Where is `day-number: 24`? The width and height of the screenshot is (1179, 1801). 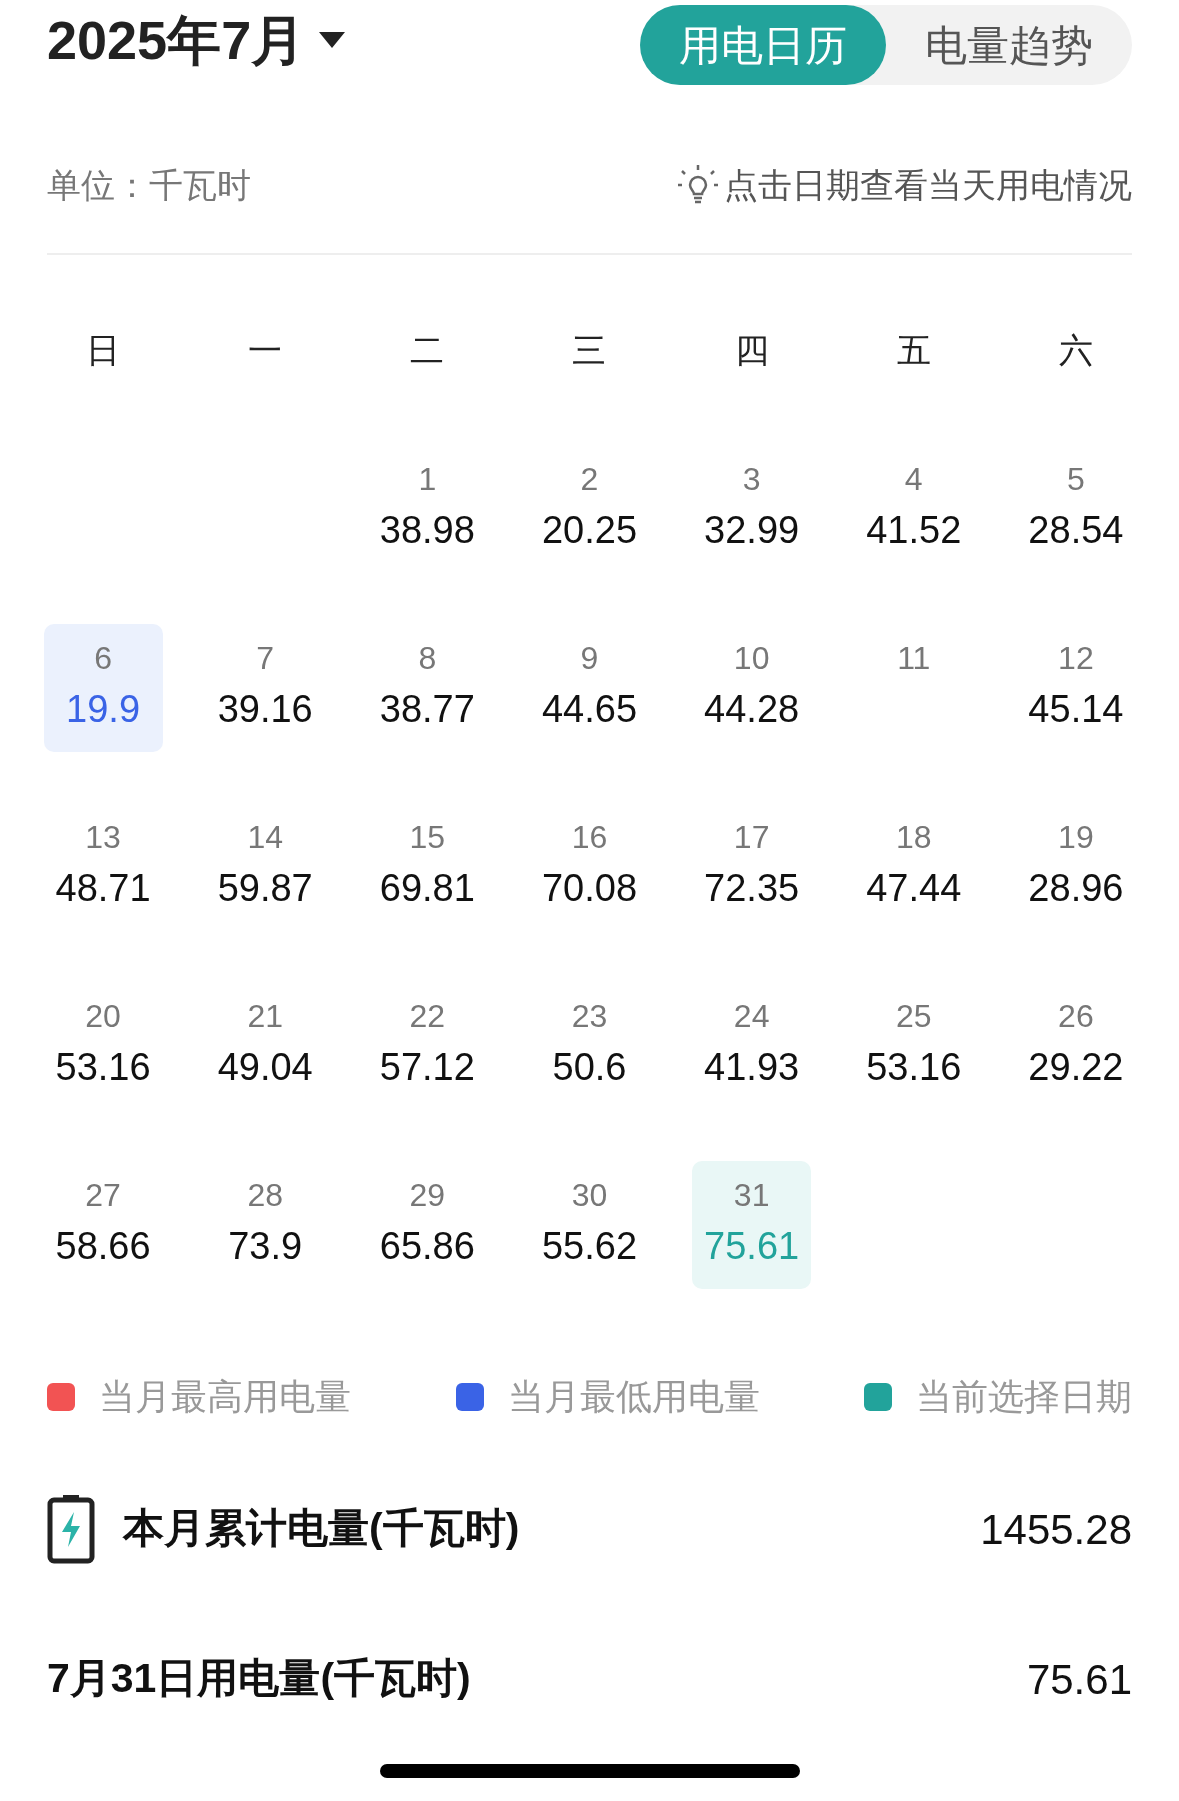 day-number: 24 is located at coordinates (751, 1016).